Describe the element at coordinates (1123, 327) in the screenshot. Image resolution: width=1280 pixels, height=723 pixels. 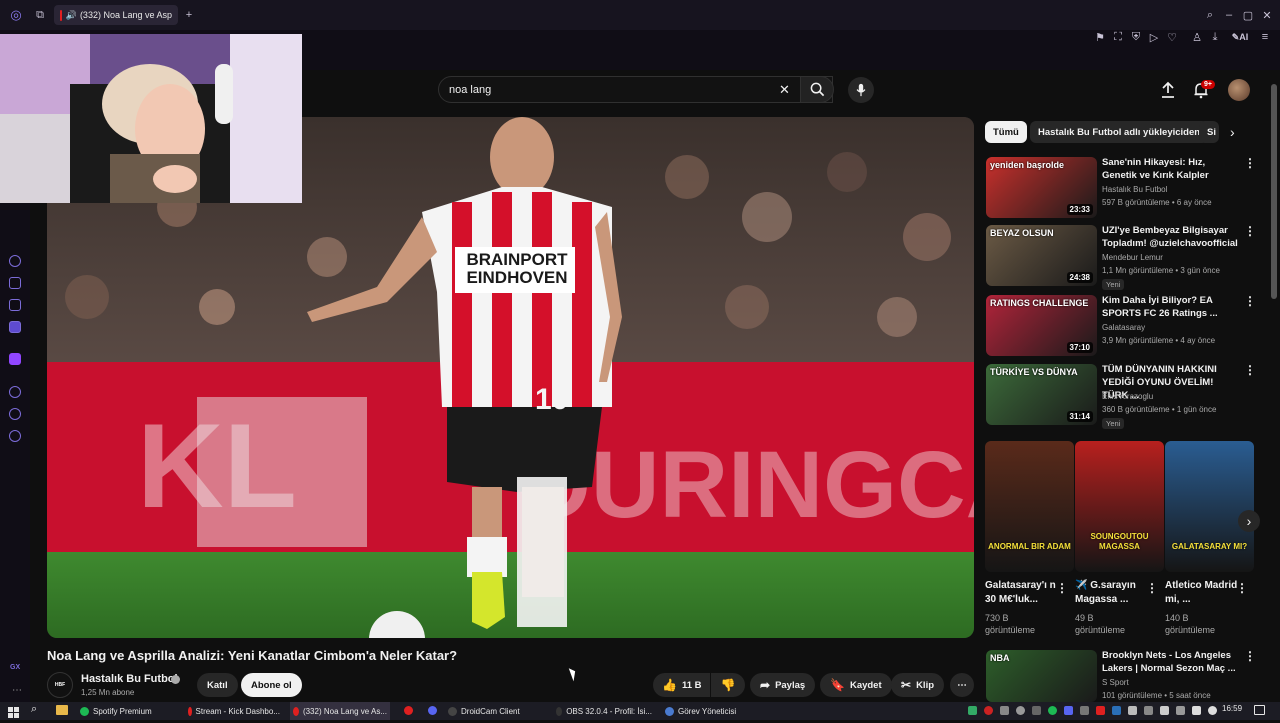
I see `rec-channel: Galatasaray` at that location.